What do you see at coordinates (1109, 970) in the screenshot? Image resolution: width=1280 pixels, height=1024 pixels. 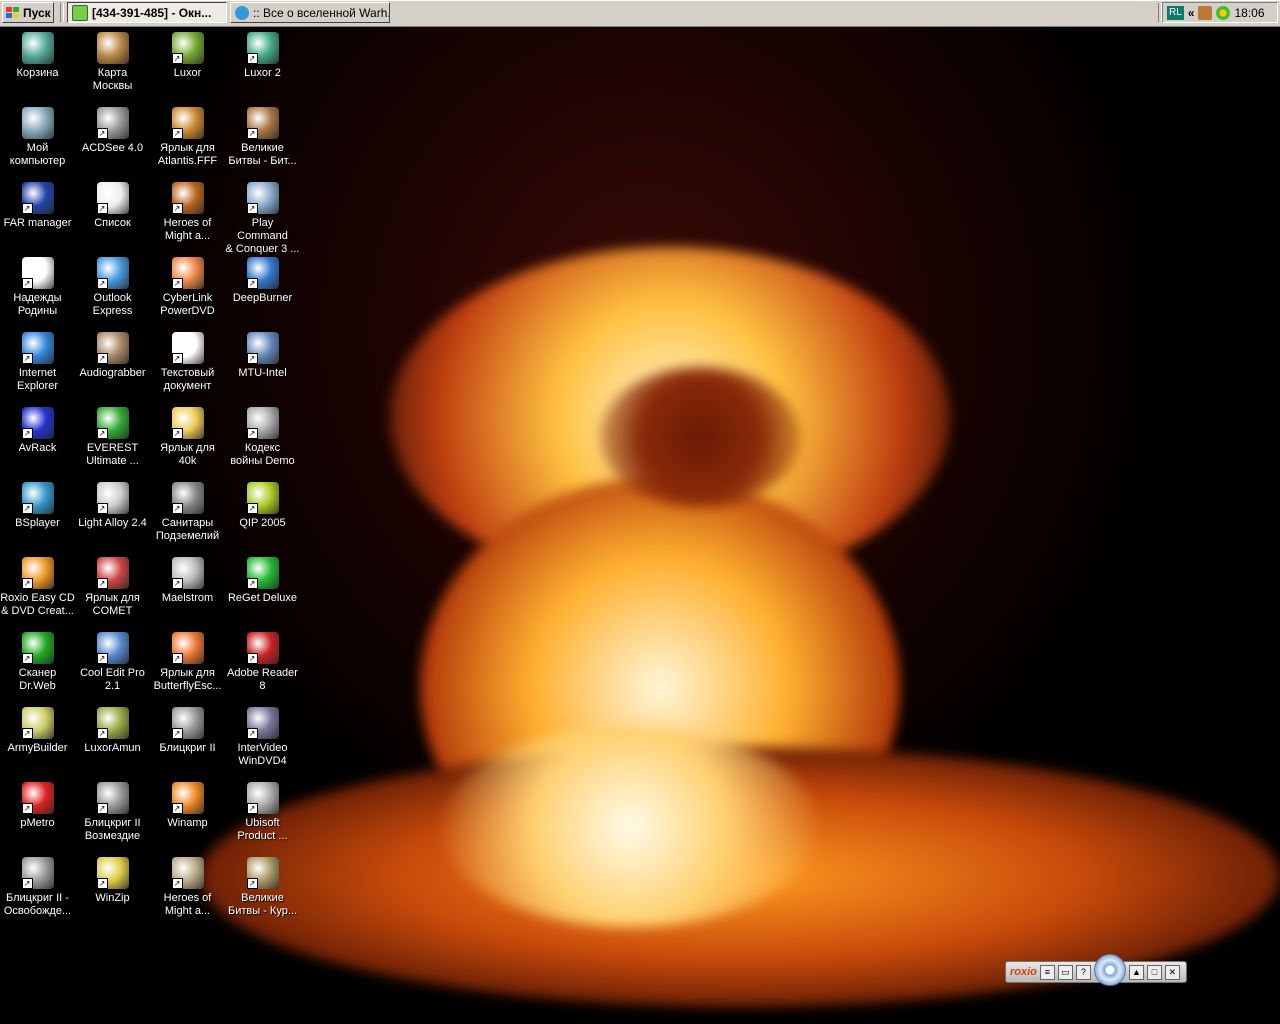 I see `disc-icon` at bounding box center [1109, 970].